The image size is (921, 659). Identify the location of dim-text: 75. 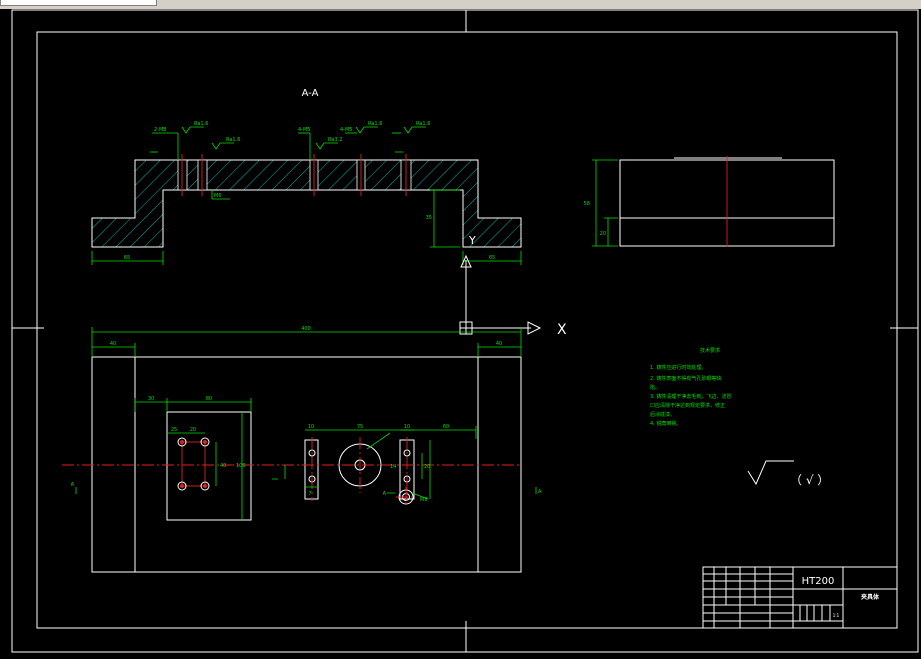
(360, 427).